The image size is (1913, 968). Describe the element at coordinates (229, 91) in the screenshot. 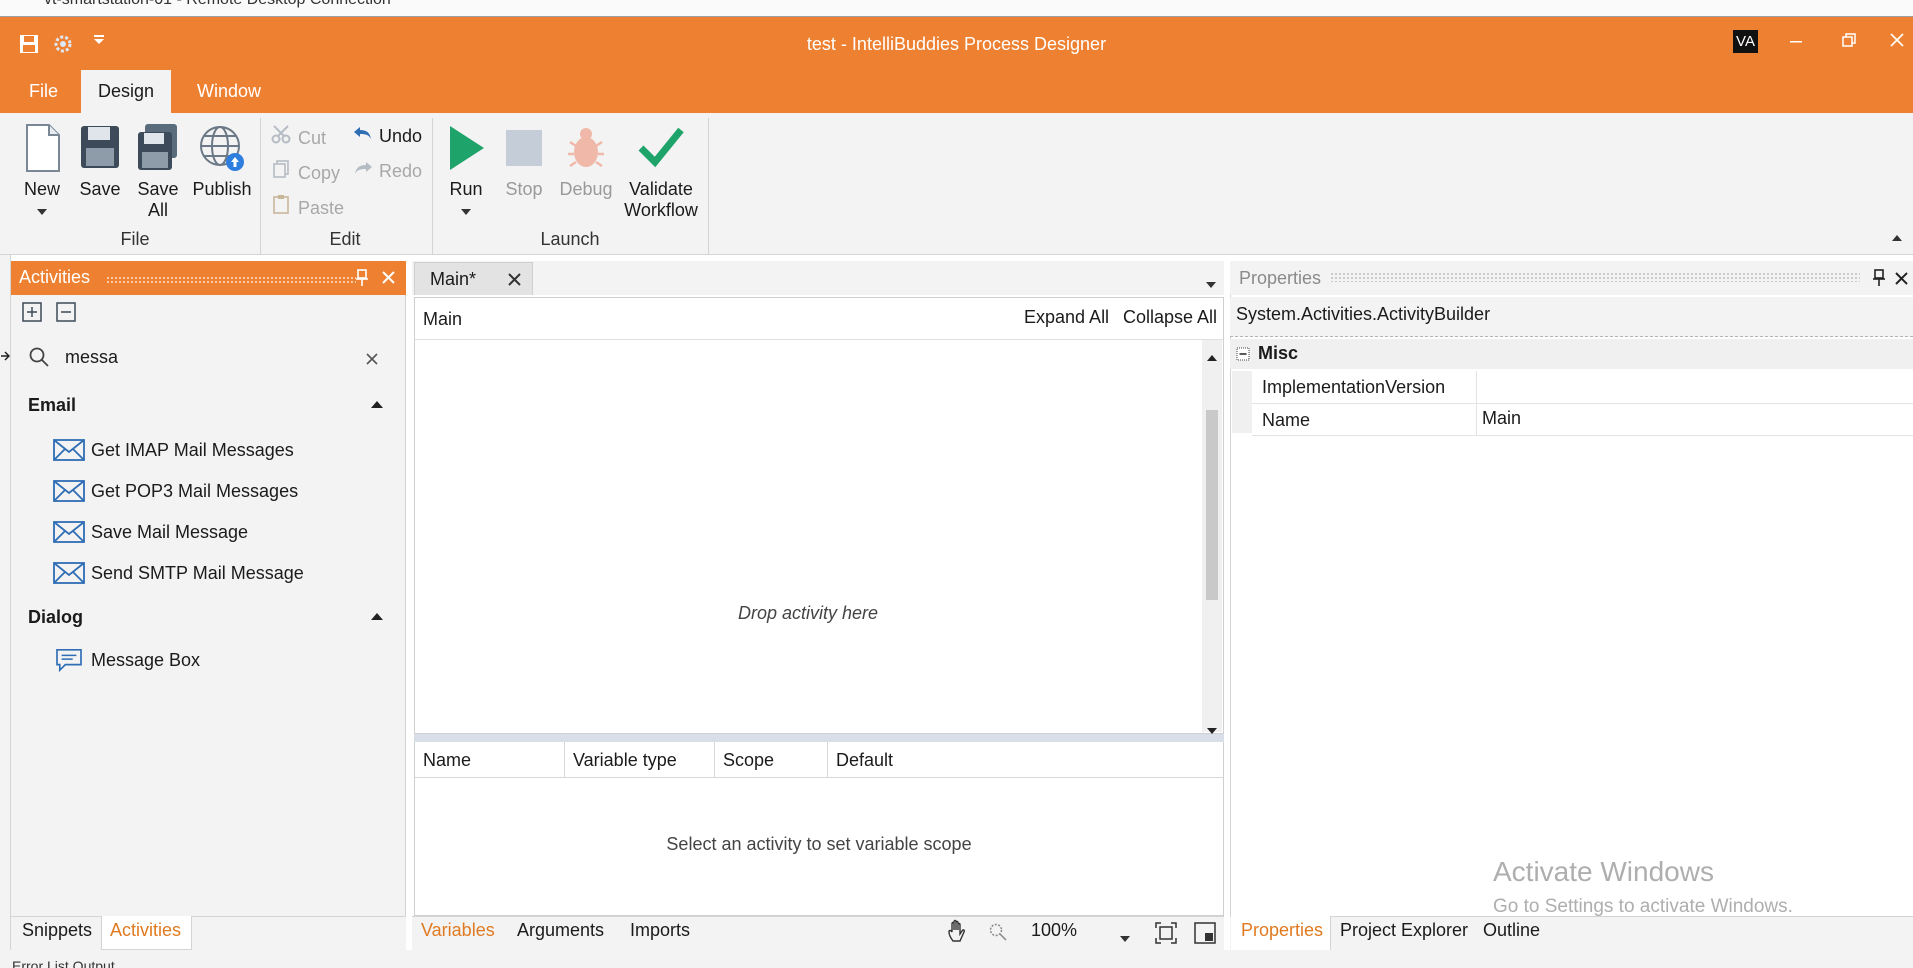

I see `menu-window: Window` at that location.